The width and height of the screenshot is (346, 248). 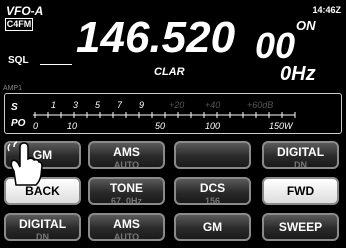 What do you see at coordinates (72, 126) in the screenshot?
I see `po-tick-label: 10` at bounding box center [72, 126].